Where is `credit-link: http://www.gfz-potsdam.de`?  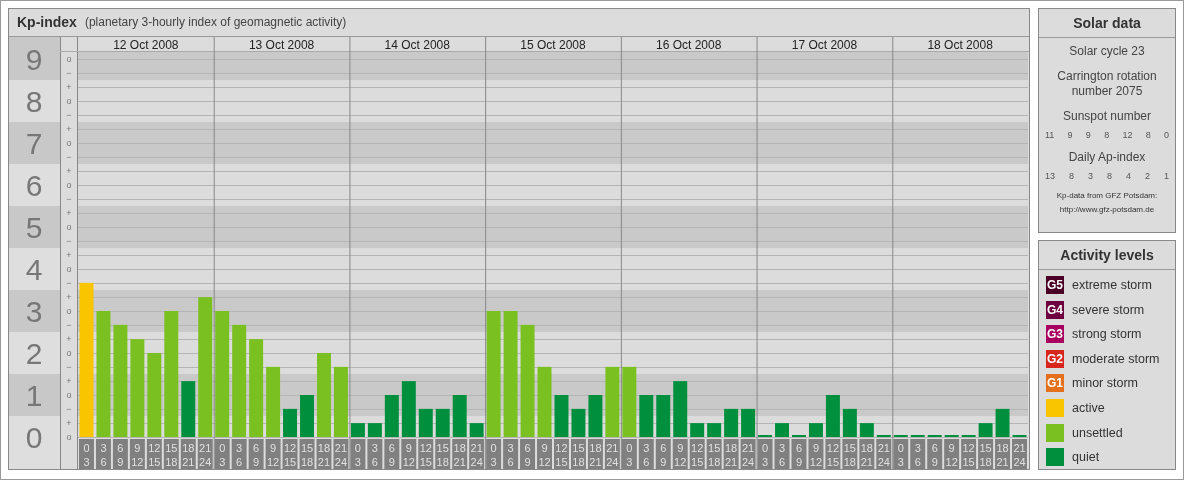
credit-link: http://www.gfz-potsdam.de is located at coordinates (1107, 210).